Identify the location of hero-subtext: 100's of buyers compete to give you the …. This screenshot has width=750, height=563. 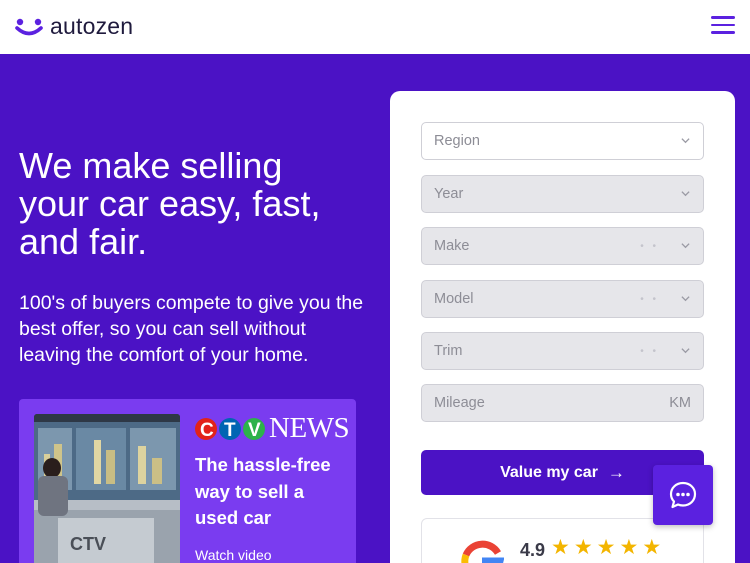
(191, 329).